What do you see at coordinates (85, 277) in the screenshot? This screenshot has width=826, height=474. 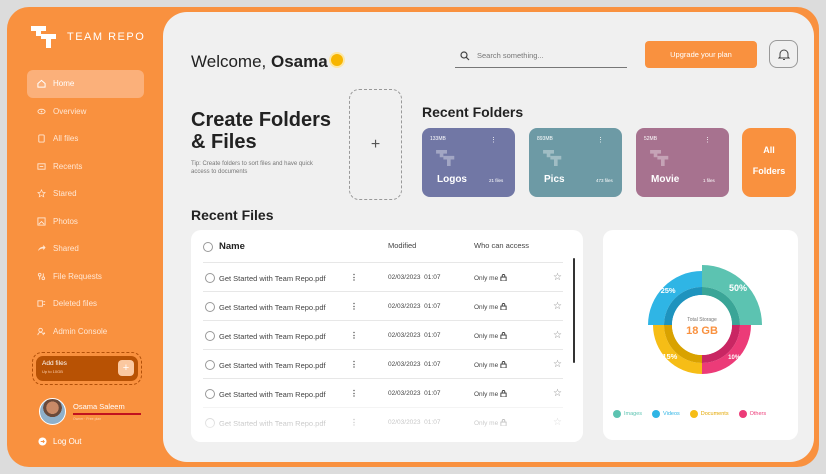 I see `sidebar-item-file-requests: File Requests` at bounding box center [85, 277].